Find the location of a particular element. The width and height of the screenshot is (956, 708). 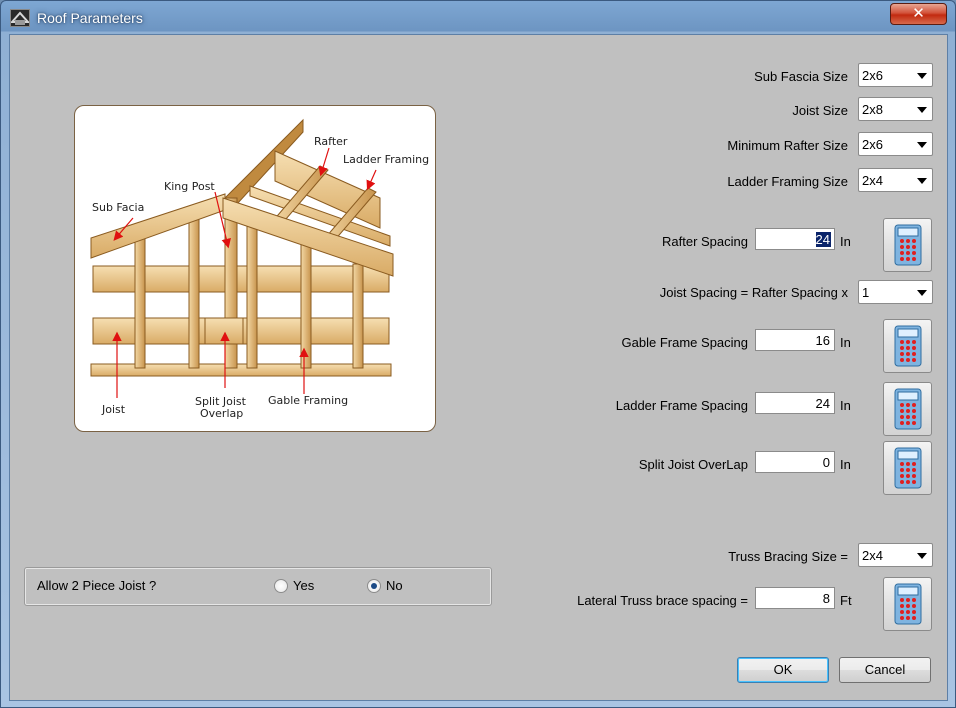

label-overlap: Overlap is located at coordinates (222, 413).